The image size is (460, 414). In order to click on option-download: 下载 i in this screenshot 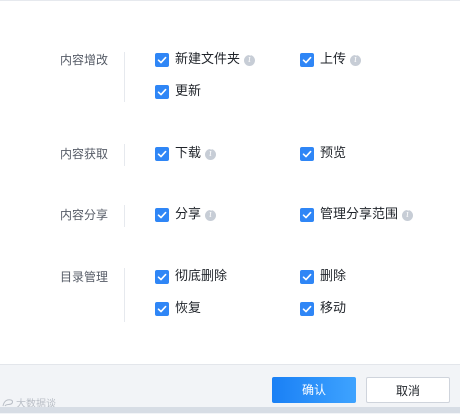, I will do `click(186, 154)`.